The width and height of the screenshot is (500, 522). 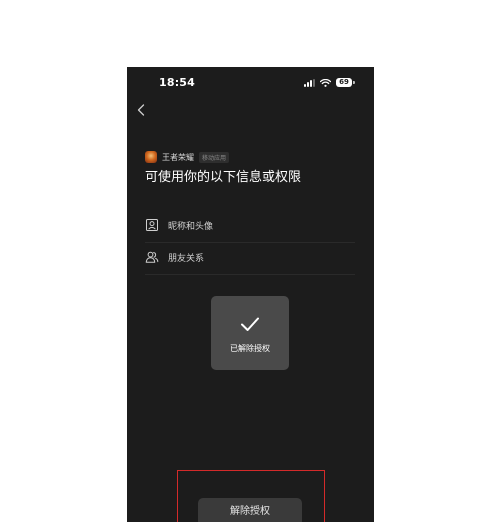 I want to click on app-tag: 移动应用, so click(x=214, y=157).